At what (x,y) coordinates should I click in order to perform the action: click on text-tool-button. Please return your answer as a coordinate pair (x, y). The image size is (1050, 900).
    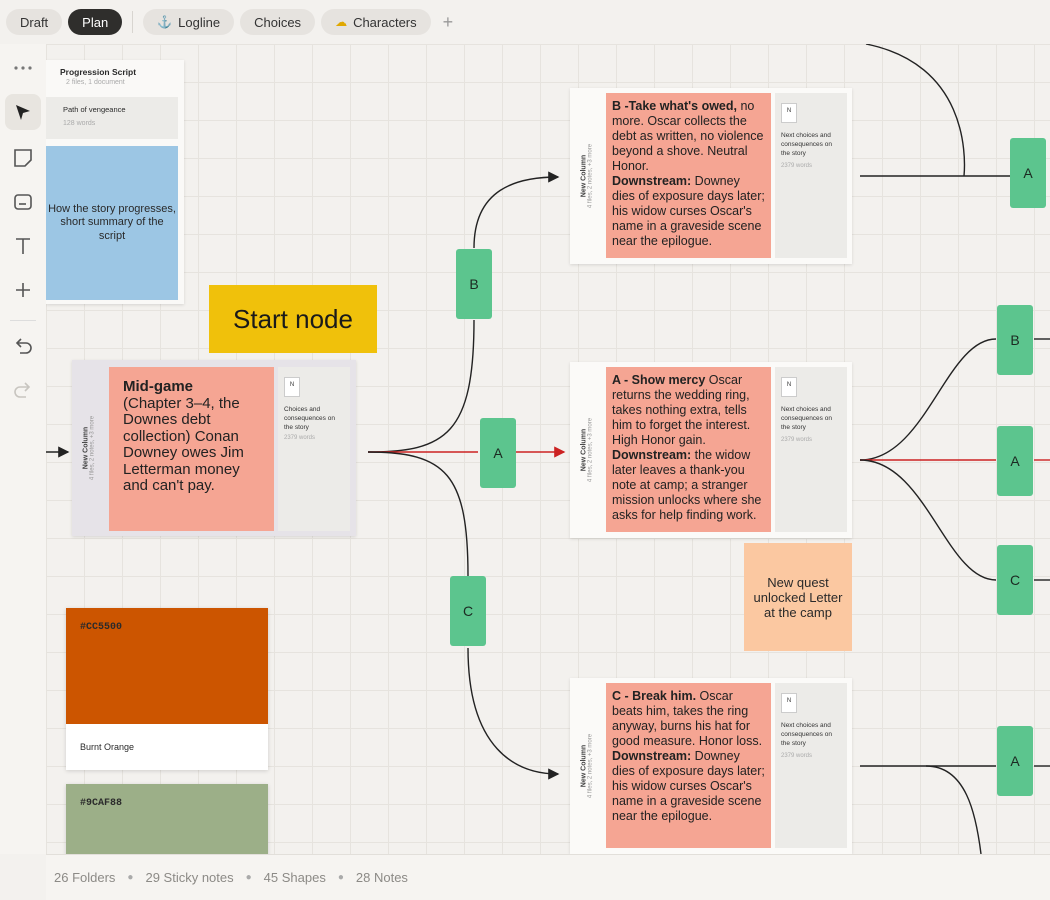
    Looking at the image, I should click on (23, 246).